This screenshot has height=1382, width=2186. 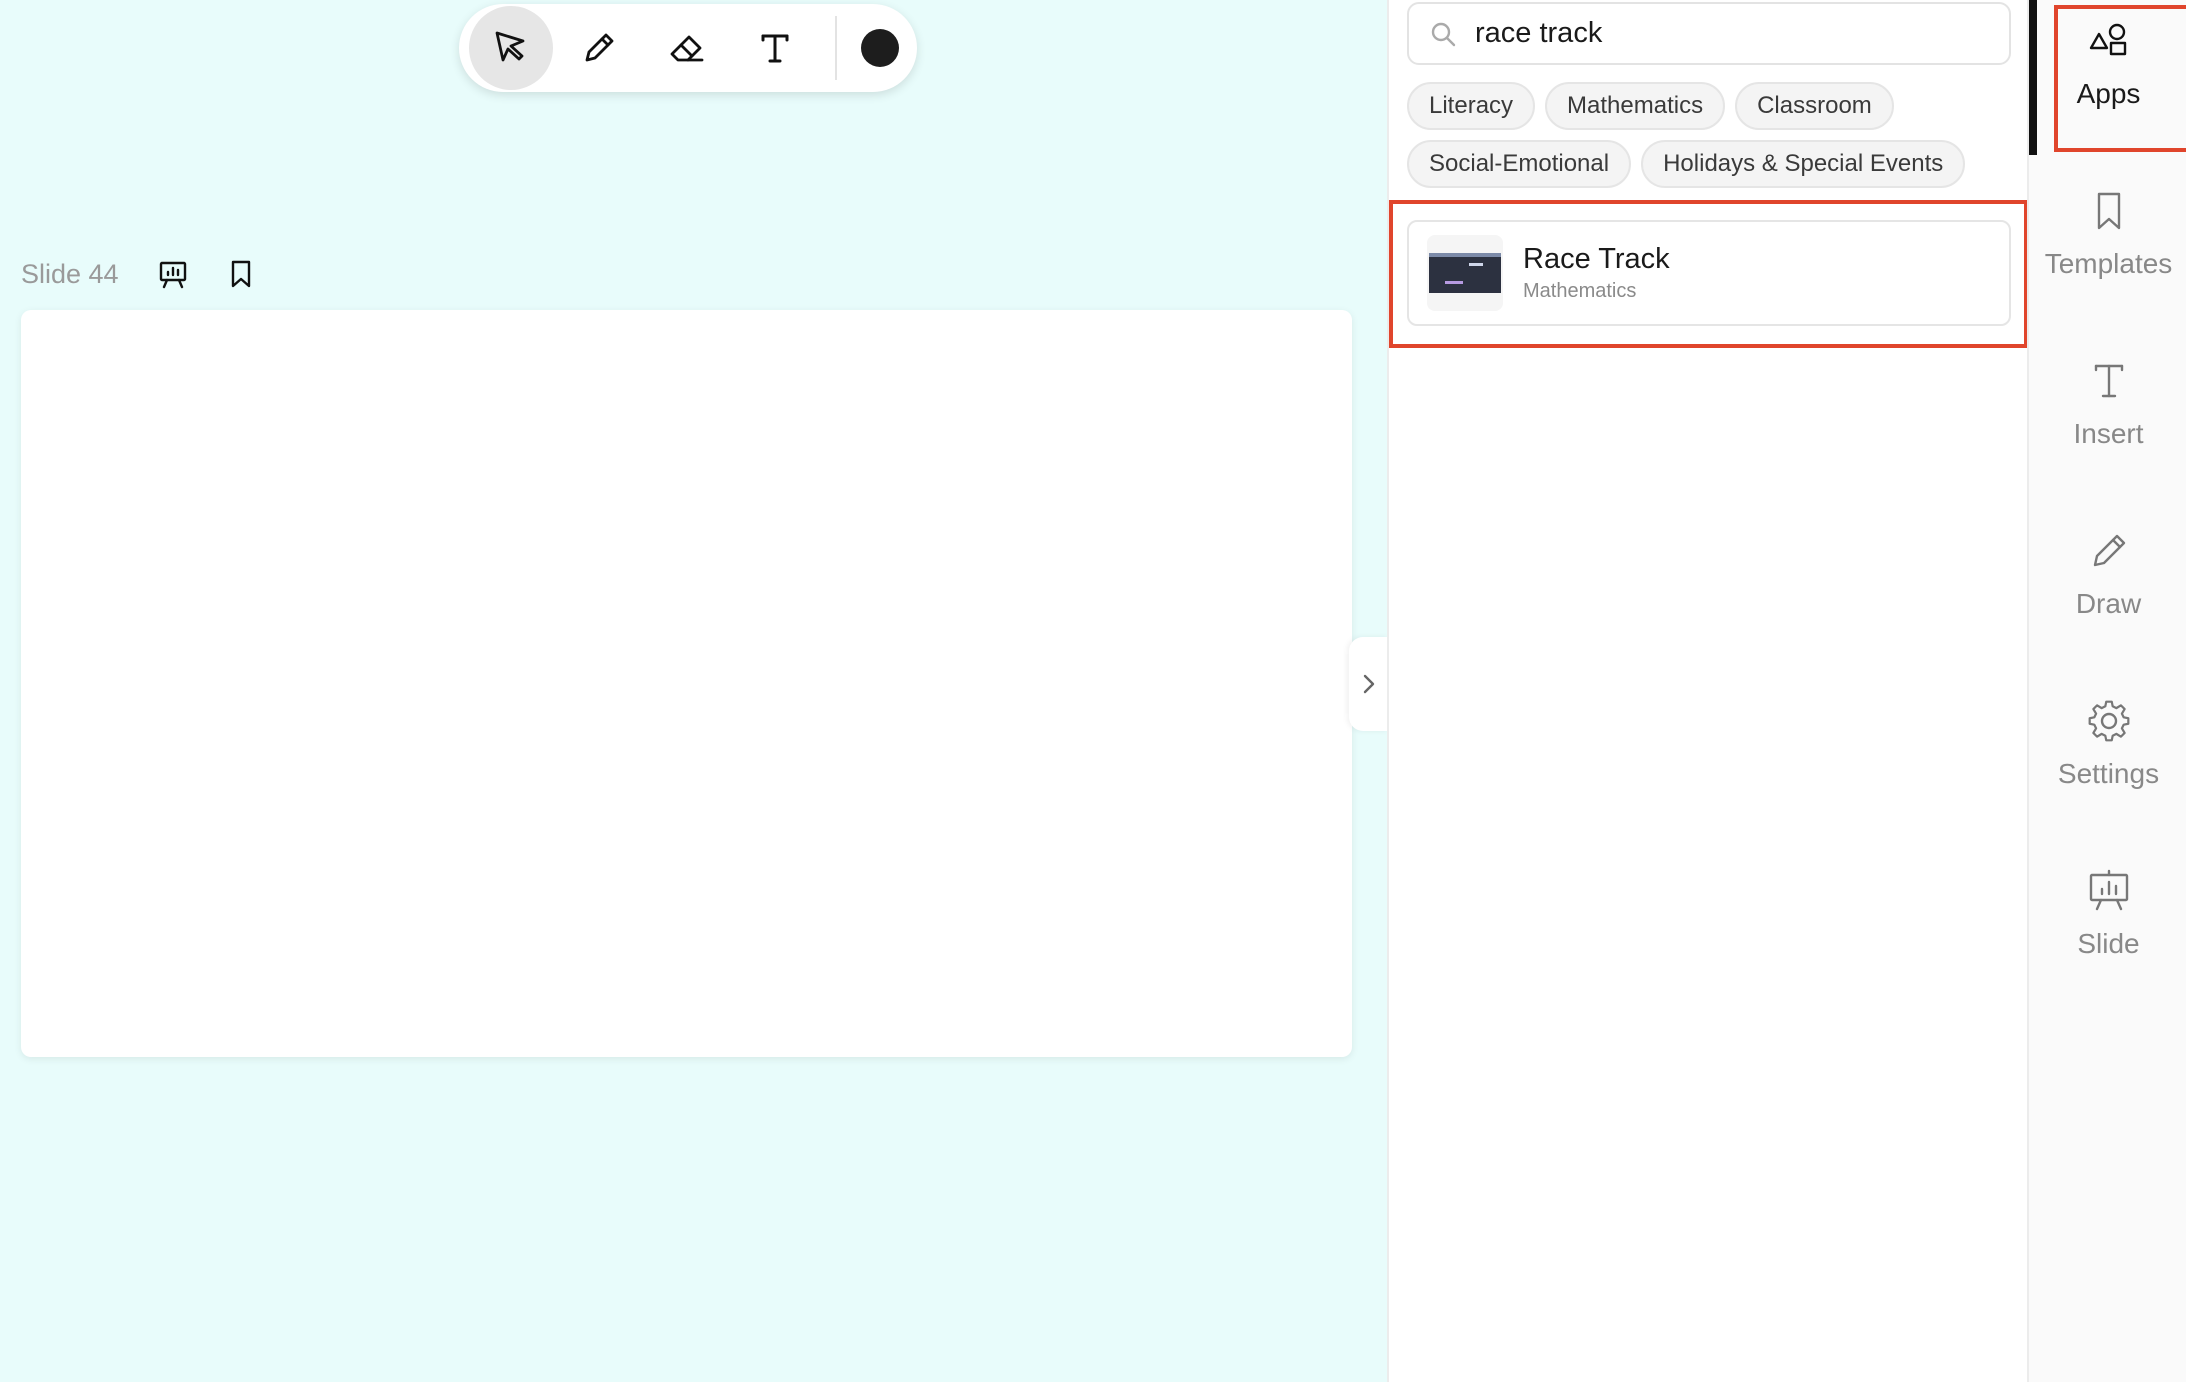 What do you see at coordinates (1635, 106) in the screenshot?
I see `chip-mathematics: Mathematics` at bounding box center [1635, 106].